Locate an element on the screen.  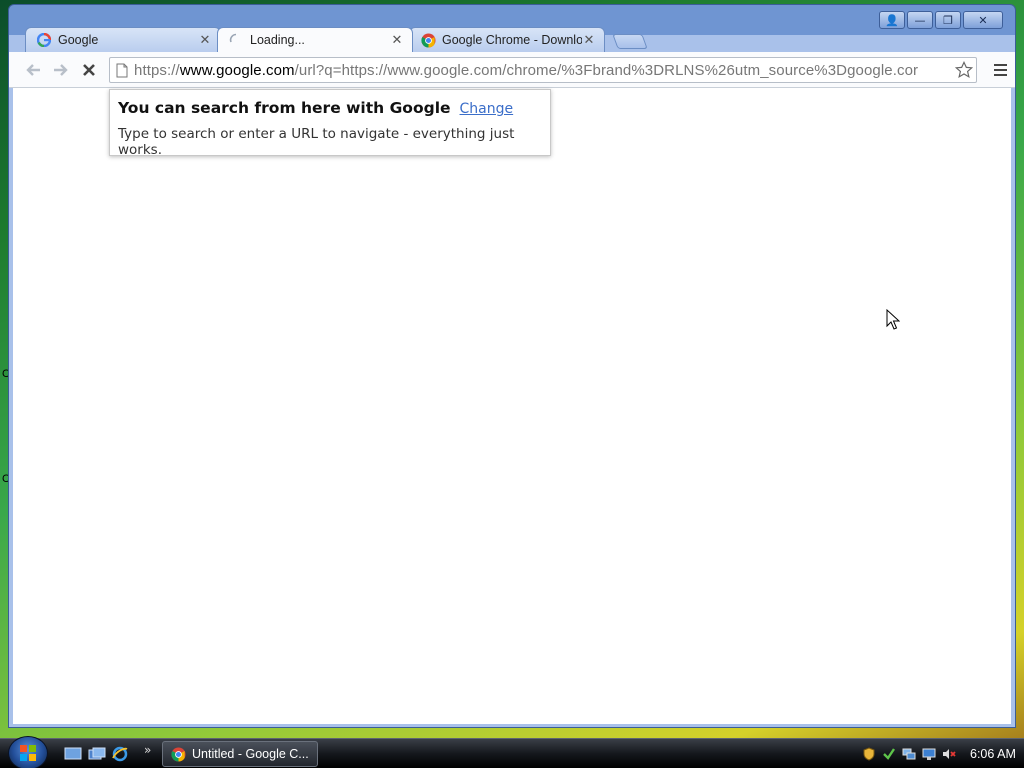
google-g-icon is located at coordinates (44, 40).